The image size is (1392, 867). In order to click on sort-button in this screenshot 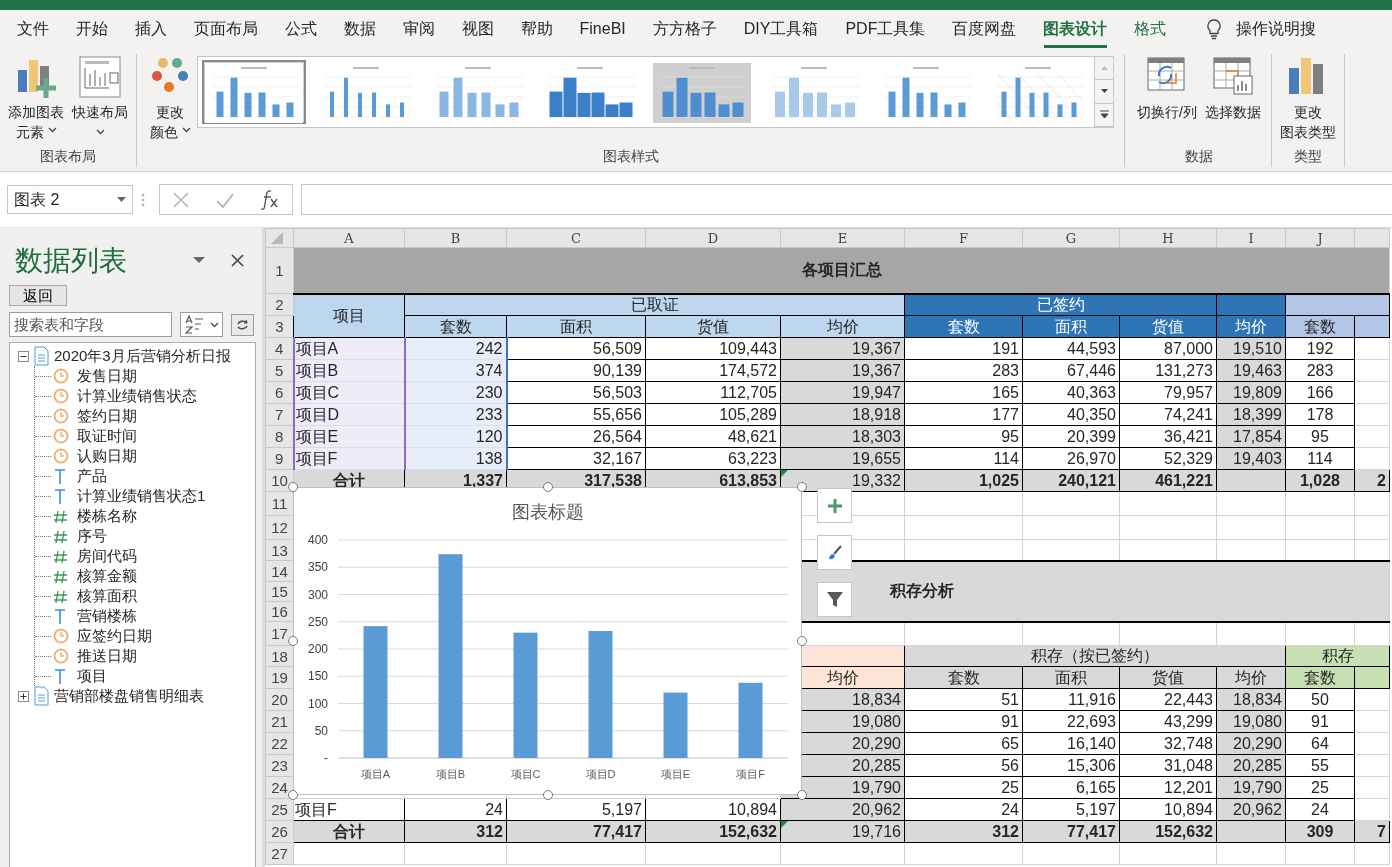, I will do `click(201, 324)`.